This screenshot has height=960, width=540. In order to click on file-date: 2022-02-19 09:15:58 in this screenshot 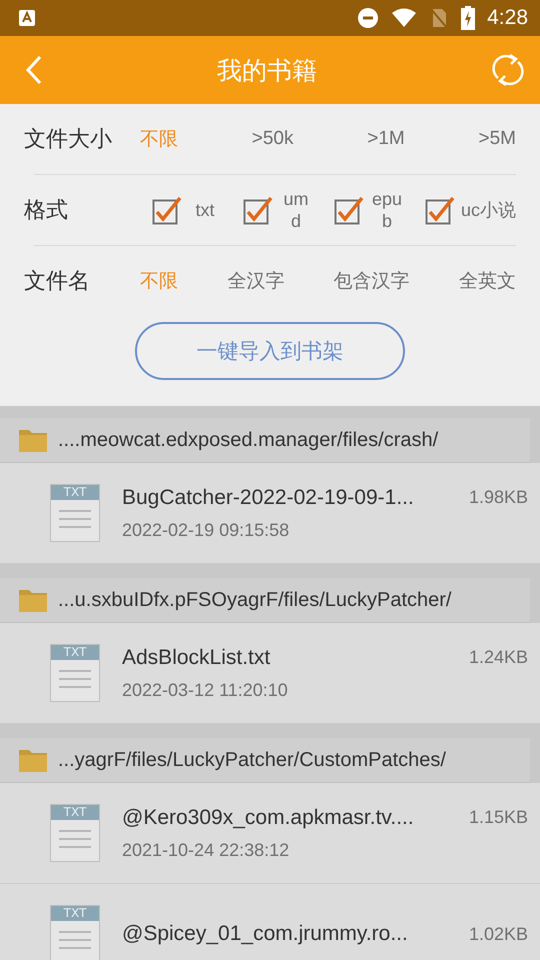, I will do `click(206, 530)`.